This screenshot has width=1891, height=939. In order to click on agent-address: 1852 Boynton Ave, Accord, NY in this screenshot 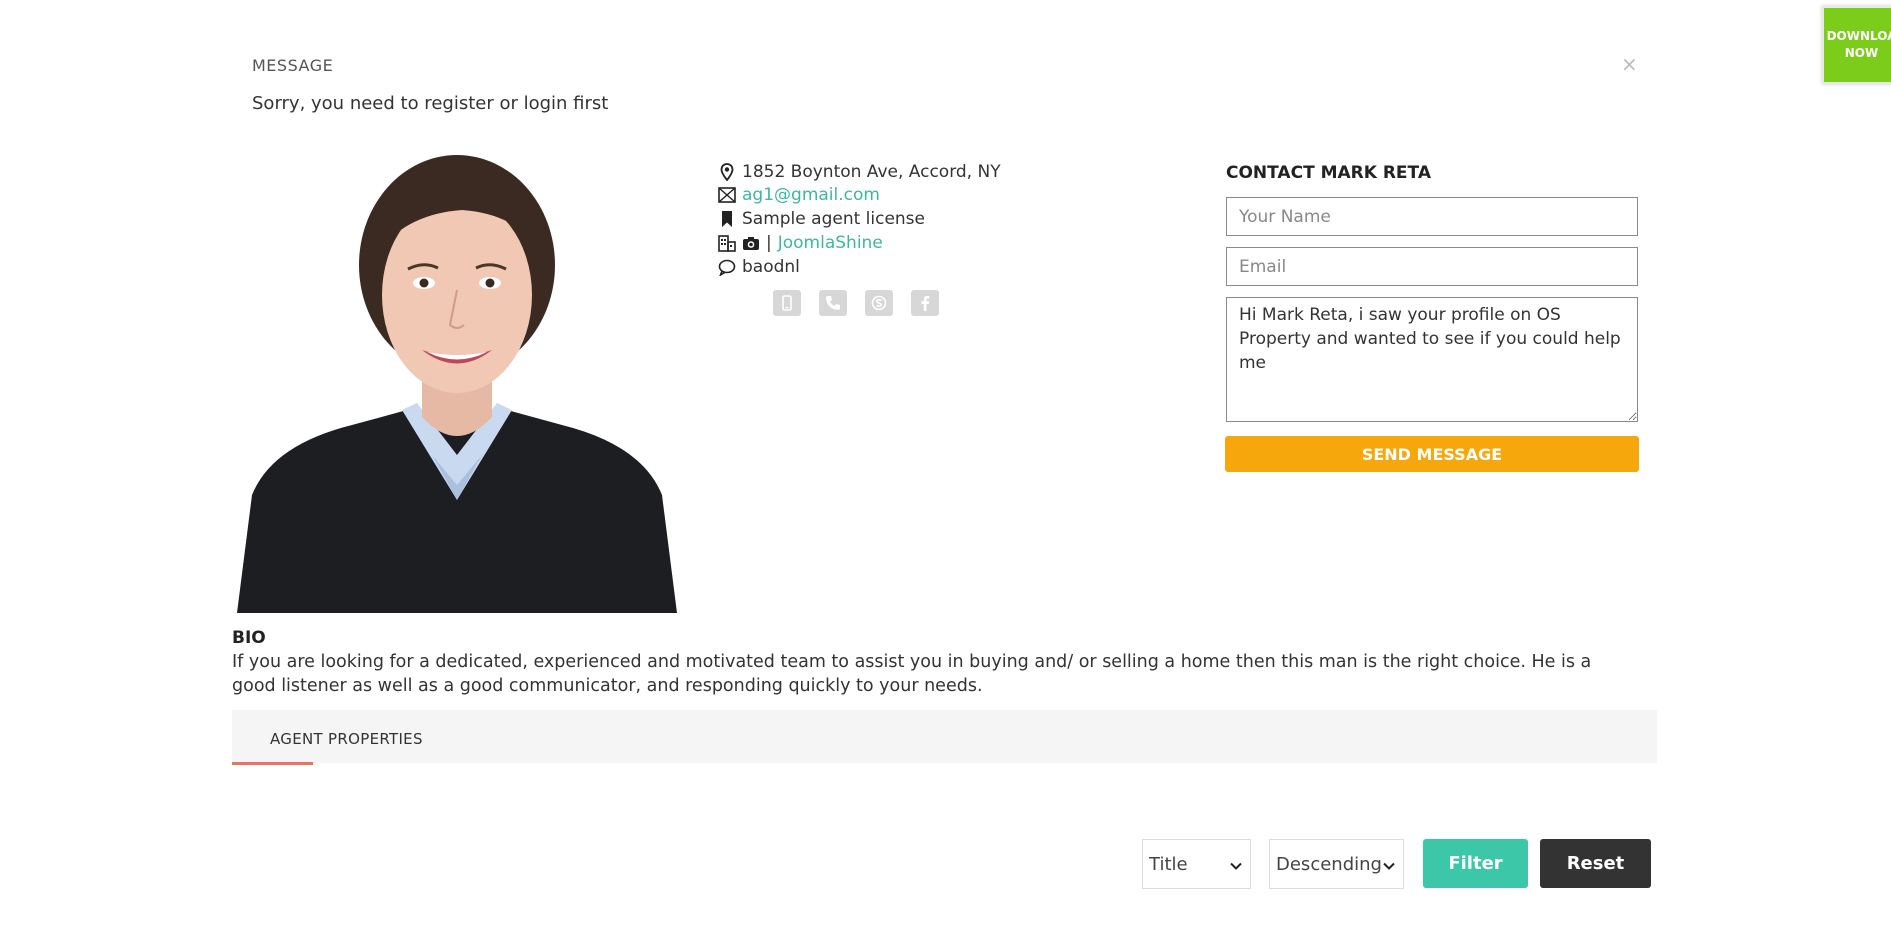, I will do `click(859, 172)`.